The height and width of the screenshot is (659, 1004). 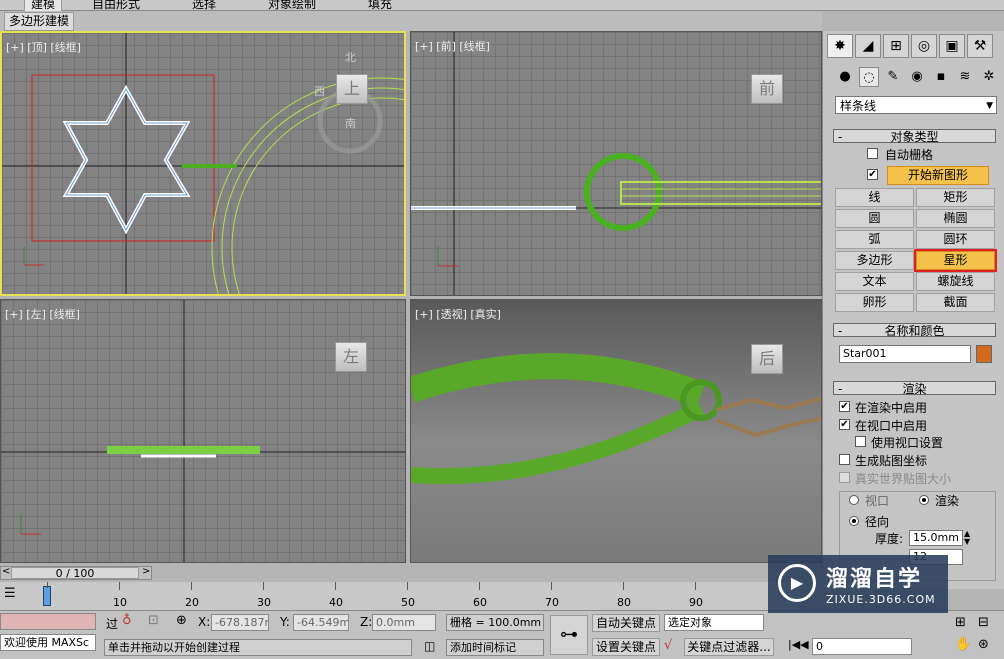 What do you see at coordinates (146, 571) in the screenshot?
I see `next-frame-icon: >` at bounding box center [146, 571].